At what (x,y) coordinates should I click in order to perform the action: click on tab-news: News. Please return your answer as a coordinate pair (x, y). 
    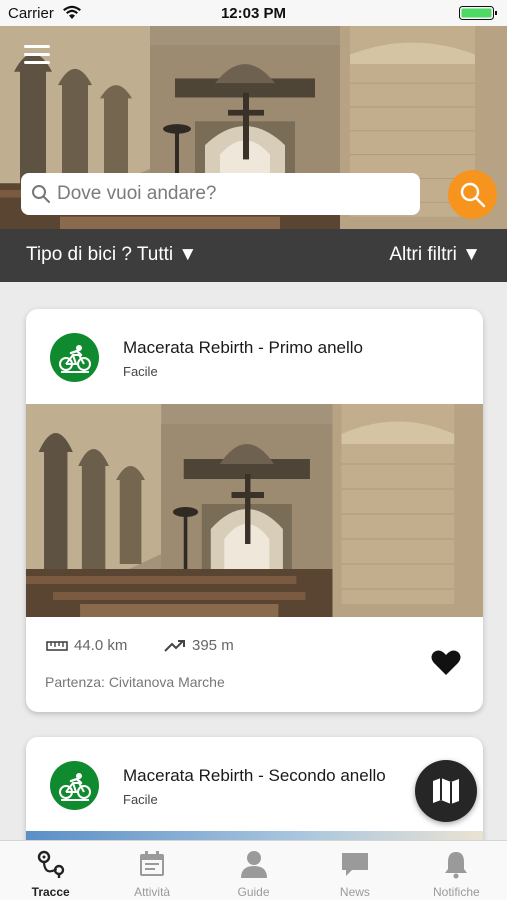
    Looking at the image, I should click on (354, 870).